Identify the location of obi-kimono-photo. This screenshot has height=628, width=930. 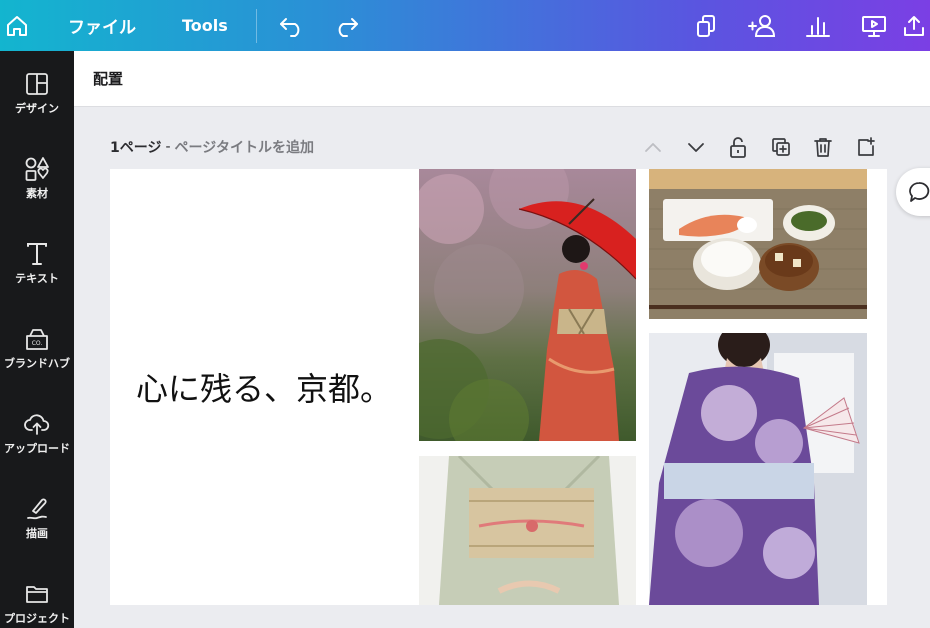
(527, 530).